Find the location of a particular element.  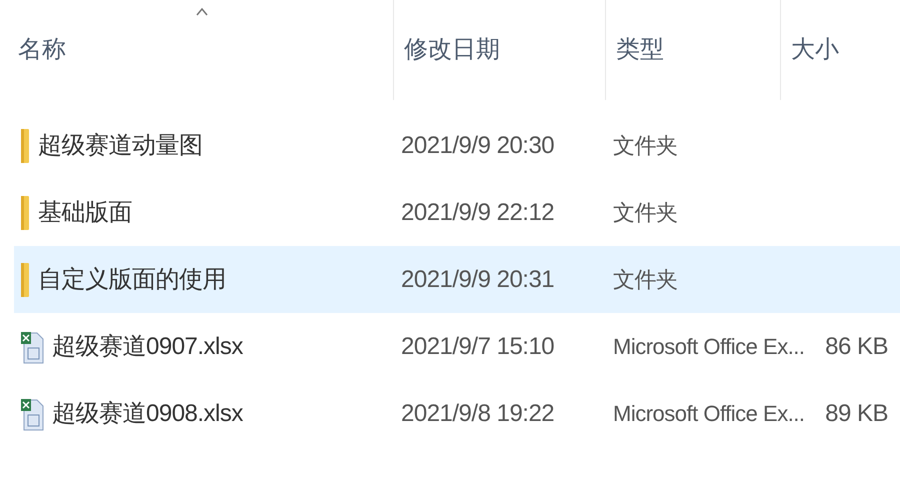

file-name: 超级赛道0907.xlsx is located at coordinates (147, 347).